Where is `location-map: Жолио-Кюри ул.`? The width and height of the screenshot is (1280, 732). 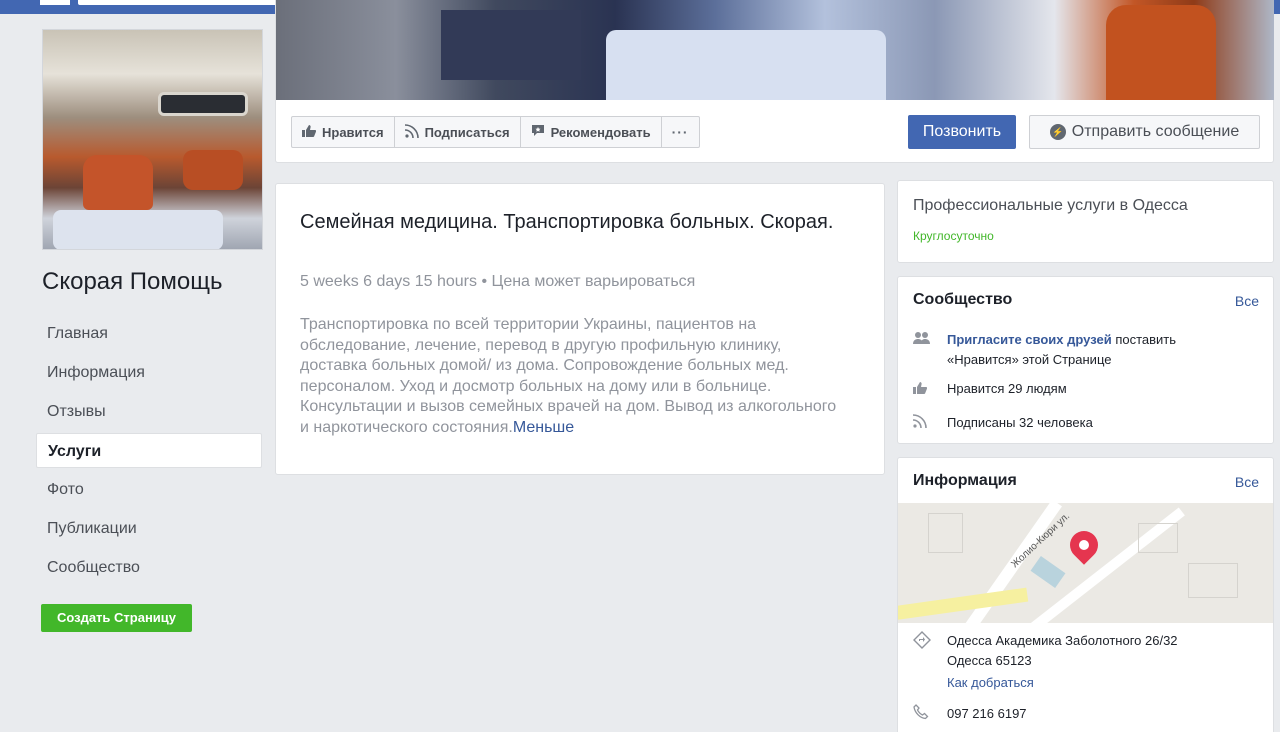
location-map: Жолио-Кюри ул. is located at coordinates (1085, 563).